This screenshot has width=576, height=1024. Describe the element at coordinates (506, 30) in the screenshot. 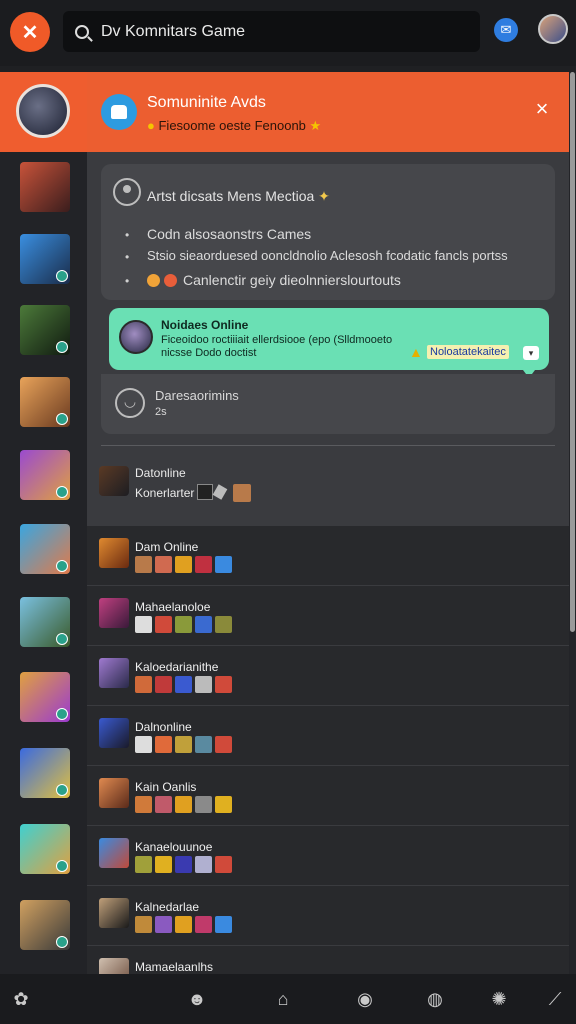

I see `message-icon: ✉` at that location.